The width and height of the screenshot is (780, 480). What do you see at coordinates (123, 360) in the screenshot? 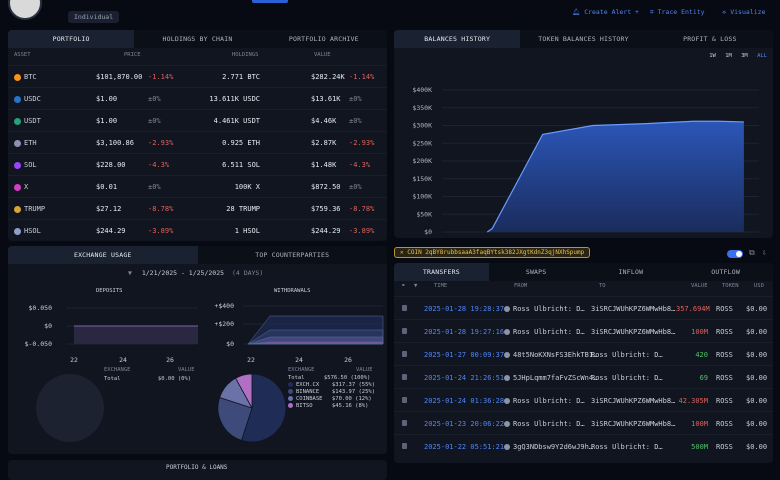
I see `deposit-x-label: 24` at bounding box center [123, 360].